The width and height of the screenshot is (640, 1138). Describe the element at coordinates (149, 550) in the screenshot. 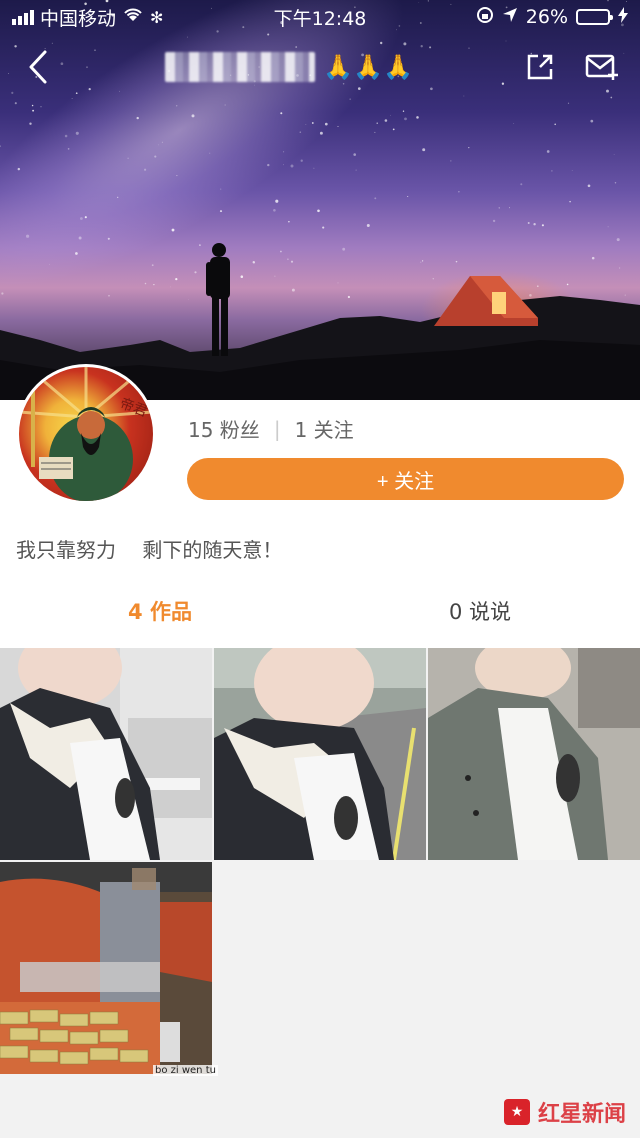

I see `profile-bio: 我只靠努力 剩下的随天意！` at that location.